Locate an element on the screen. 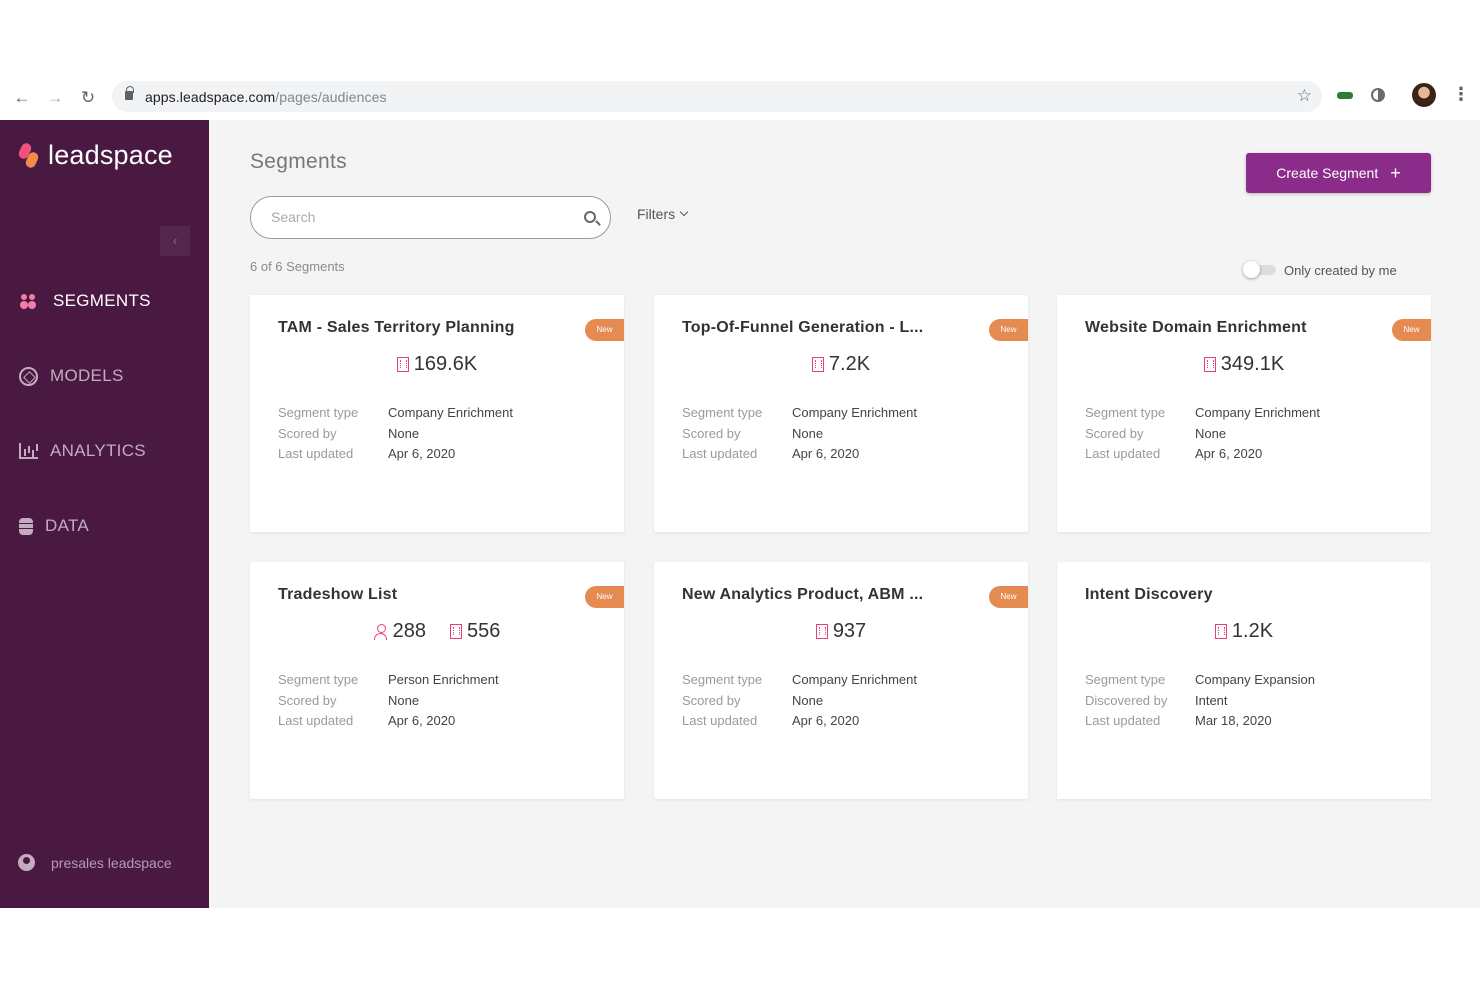 The height and width of the screenshot is (987, 1480). segment-metrics: 937 is located at coordinates (841, 631).